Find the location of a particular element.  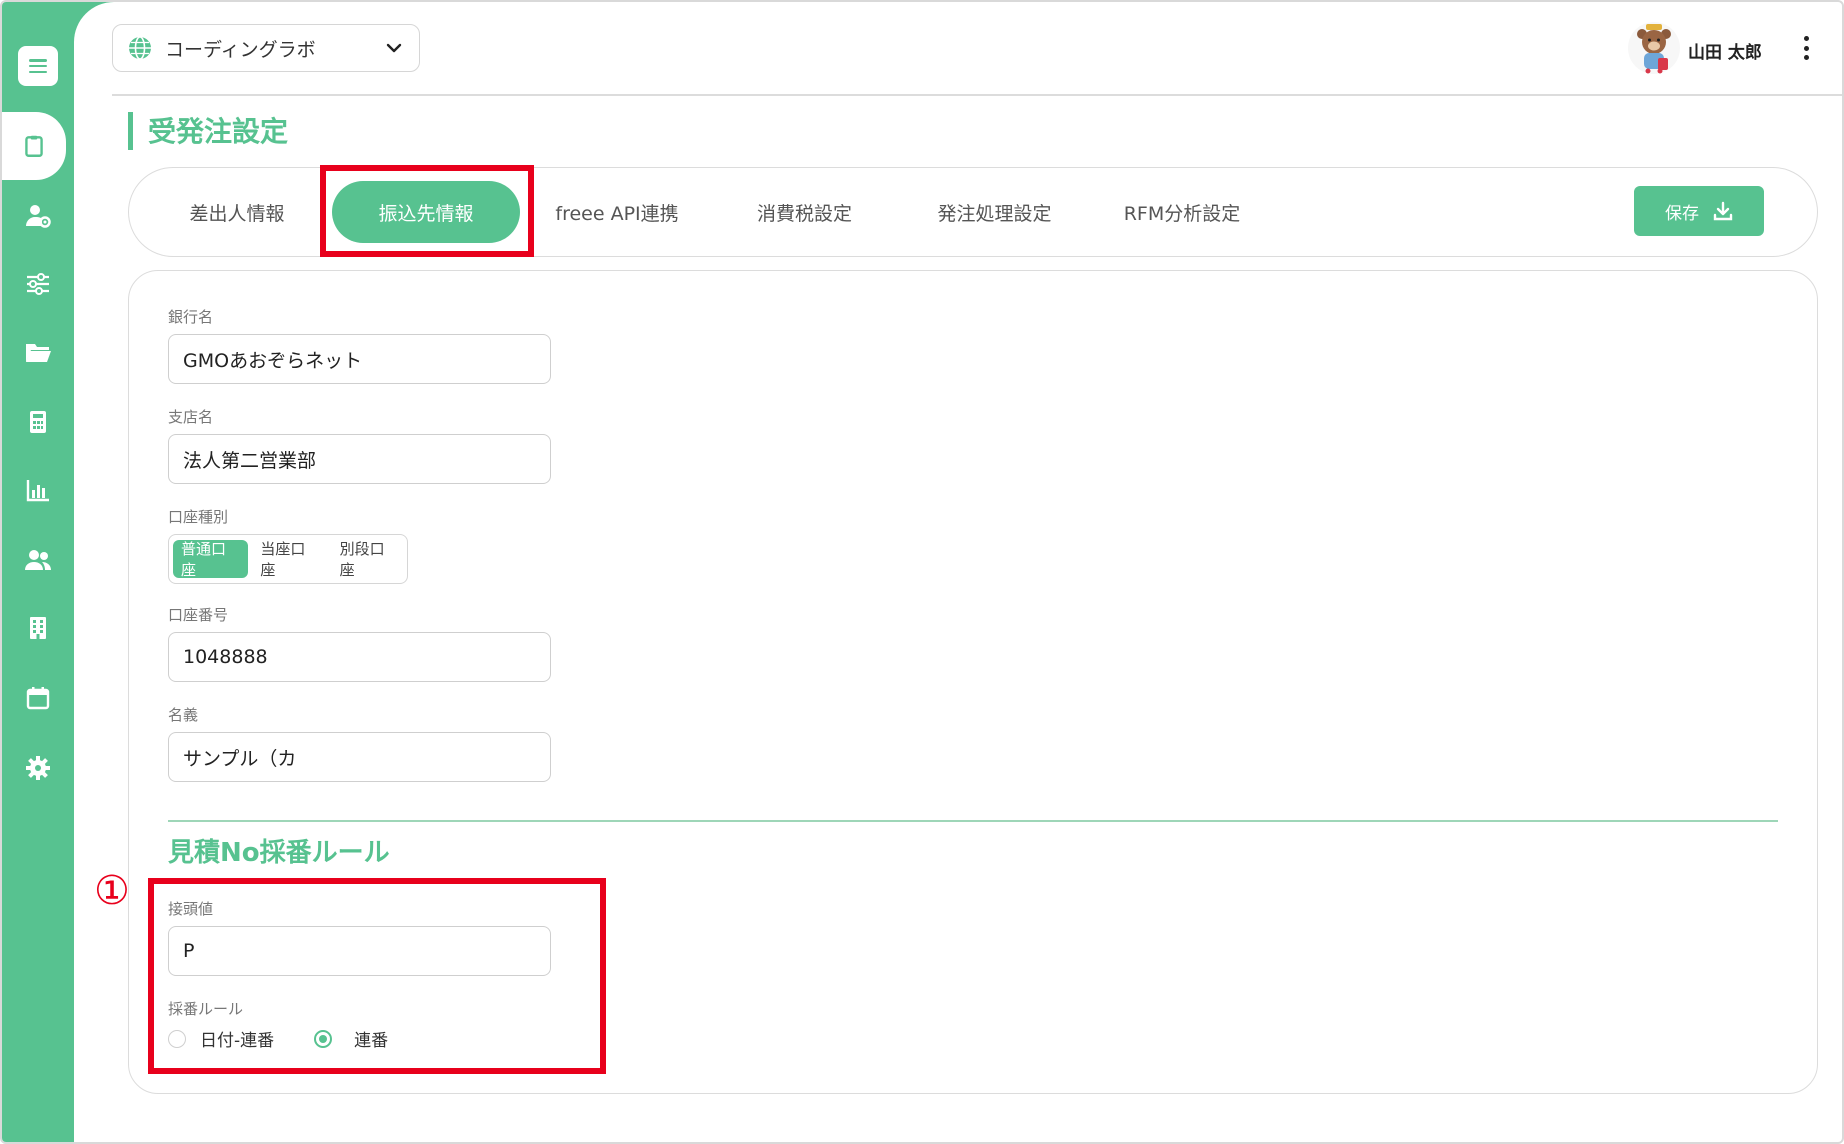

section-divider is located at coordinates (973, 821).